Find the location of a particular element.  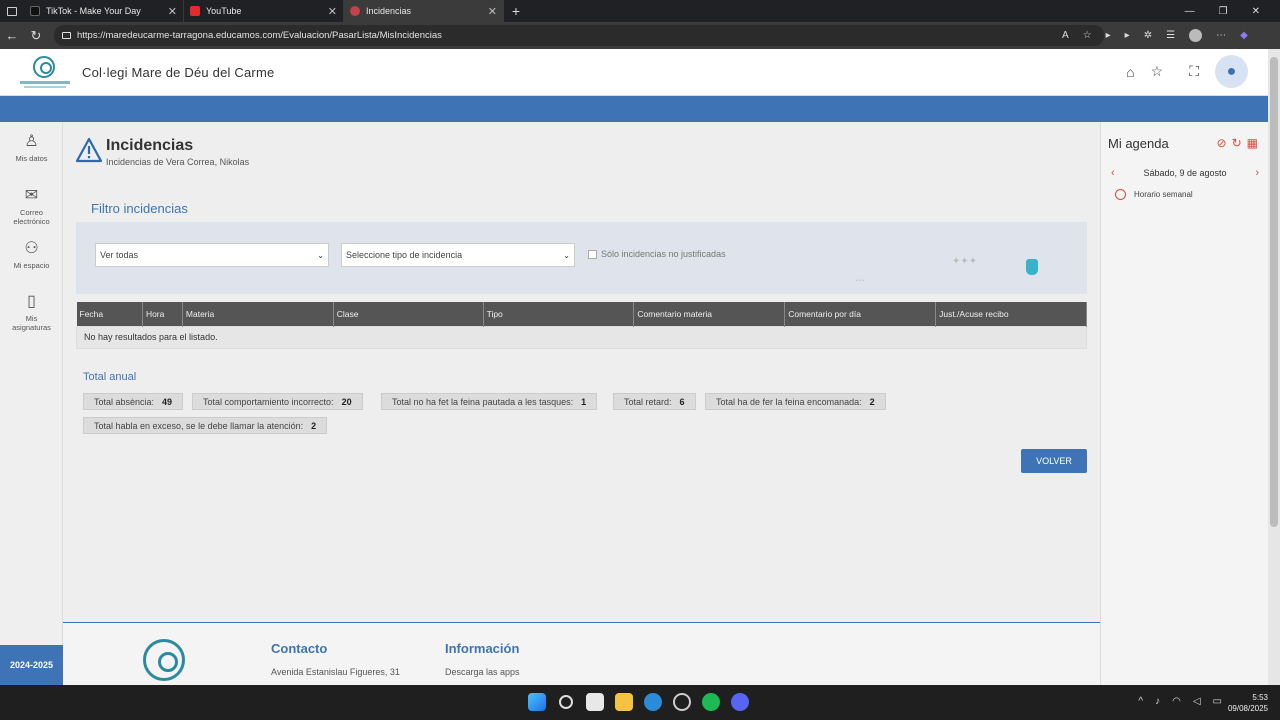

volume-icon: ◁ is located at coordinates (1197, 701).